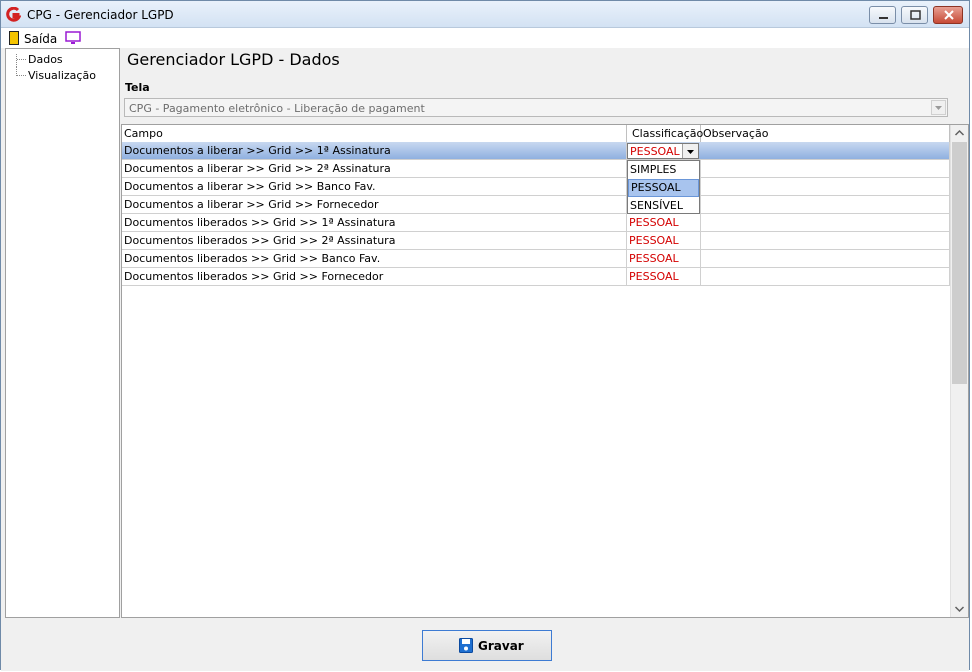  Describe the element at coordinates (665, 133) in the screenshot. I see `column-header-classificacao: Classificação` at that location.